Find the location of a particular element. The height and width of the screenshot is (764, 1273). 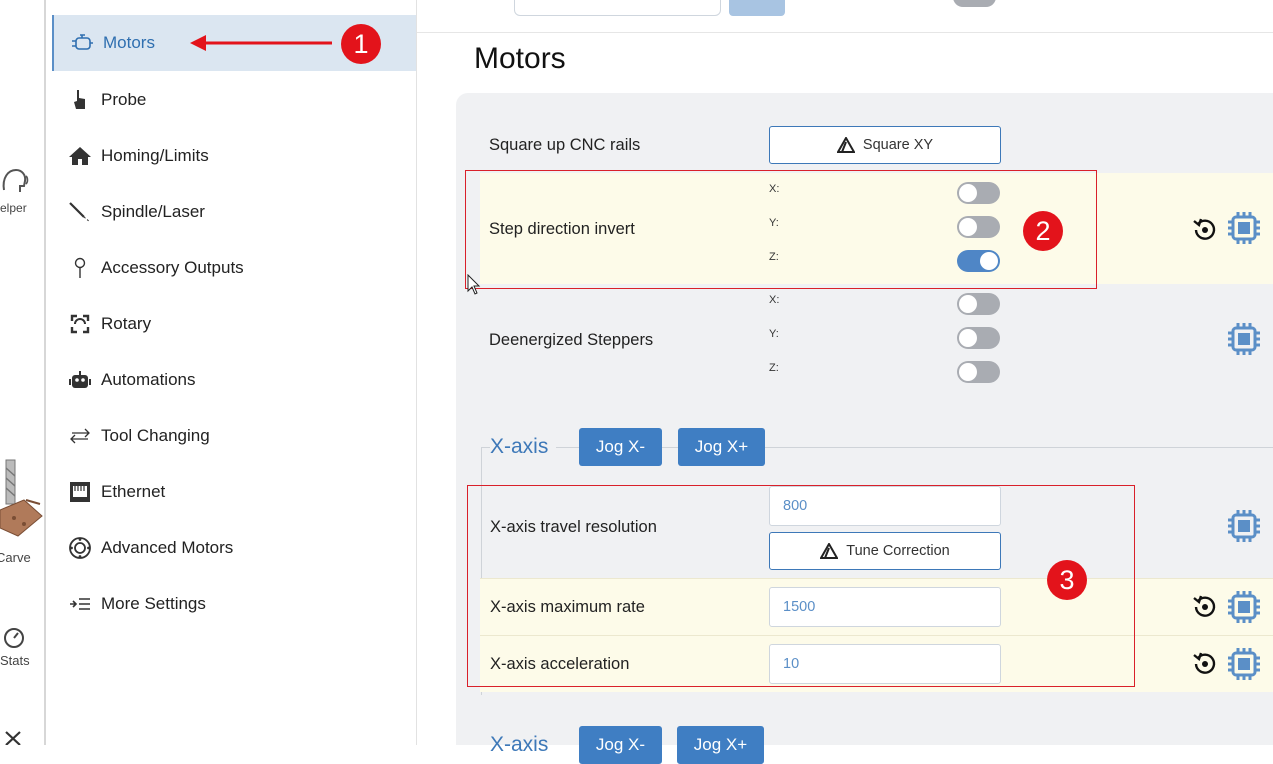

mouse-cursor-icon is located at coordinates (474, 284).